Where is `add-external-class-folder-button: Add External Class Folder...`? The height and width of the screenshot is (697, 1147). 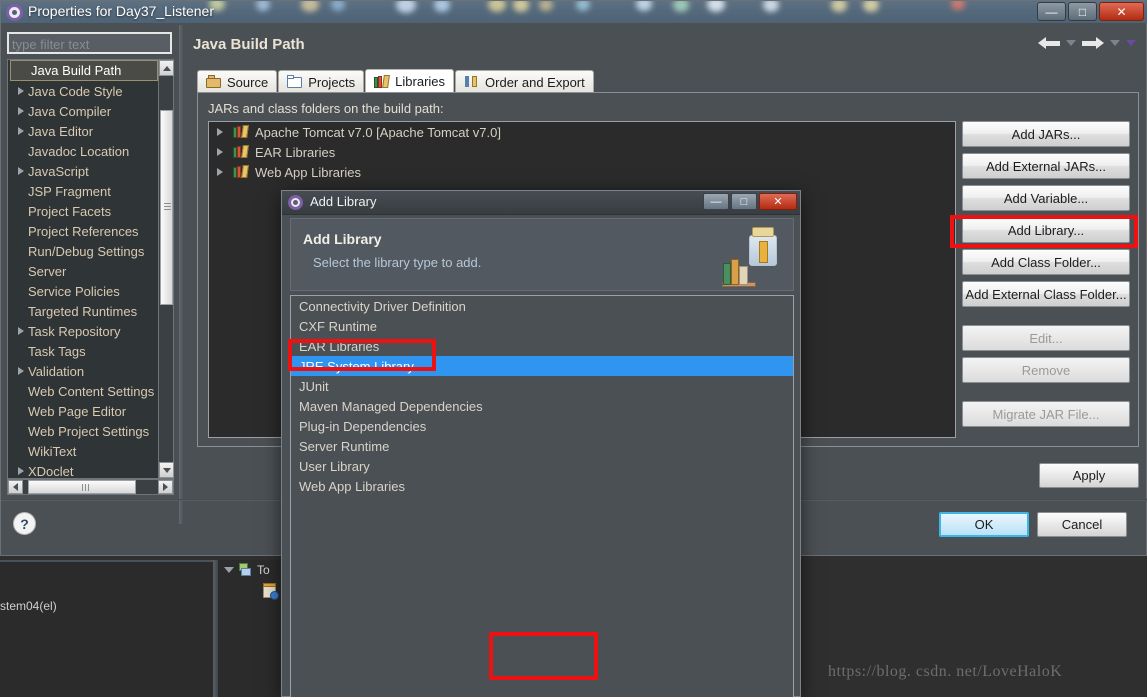
add-external-class-folder-button: Add External Class Folder... is located at coordinates (1046, 294).